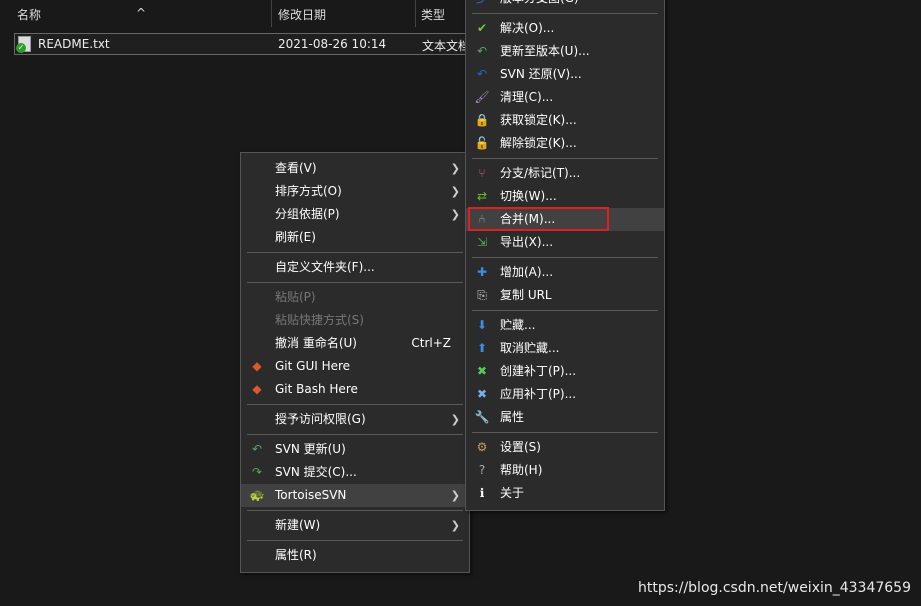 The height and width of the screenshot is (606, 921). I want to click on menu-item-entry: 分组依据(P) ❯, so click(355, 214).